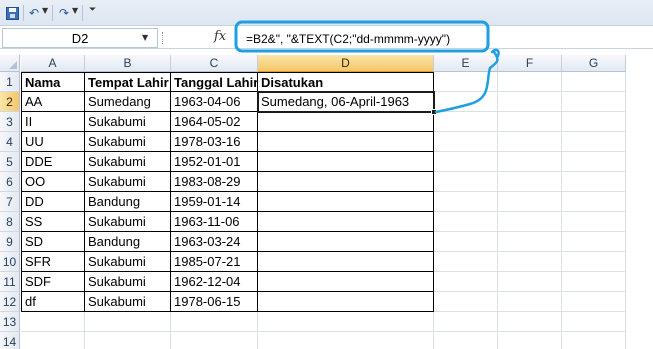 This screenshot has width=653, height=349. I want to click on cell-e14, so click(466, 340).